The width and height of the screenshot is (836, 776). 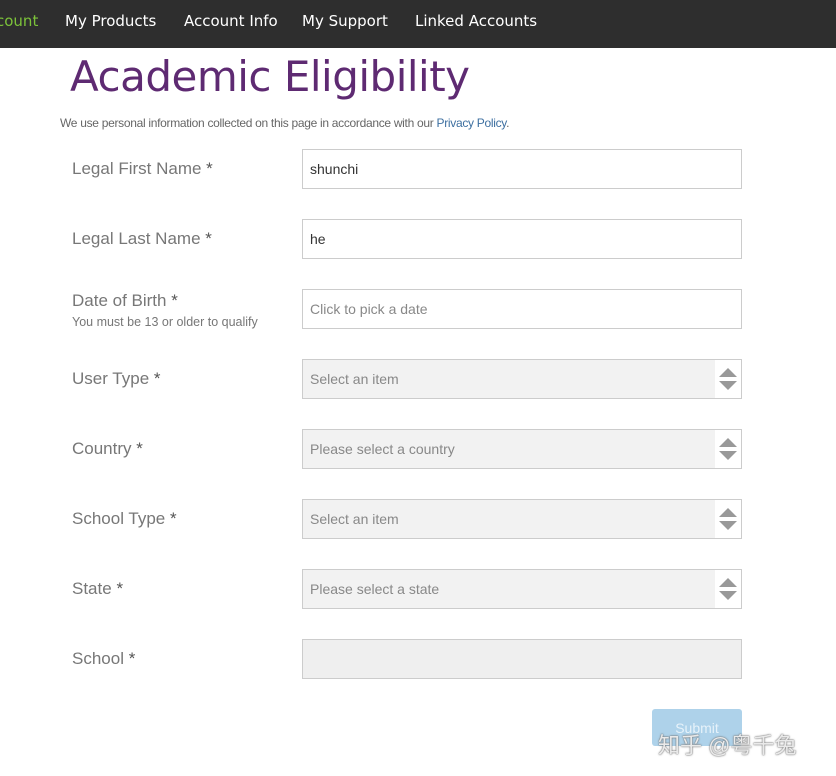 What do you see at coordinates (98, 588) in the screenshot?
I see `state-label: State *` at bounding box center [98, 588].